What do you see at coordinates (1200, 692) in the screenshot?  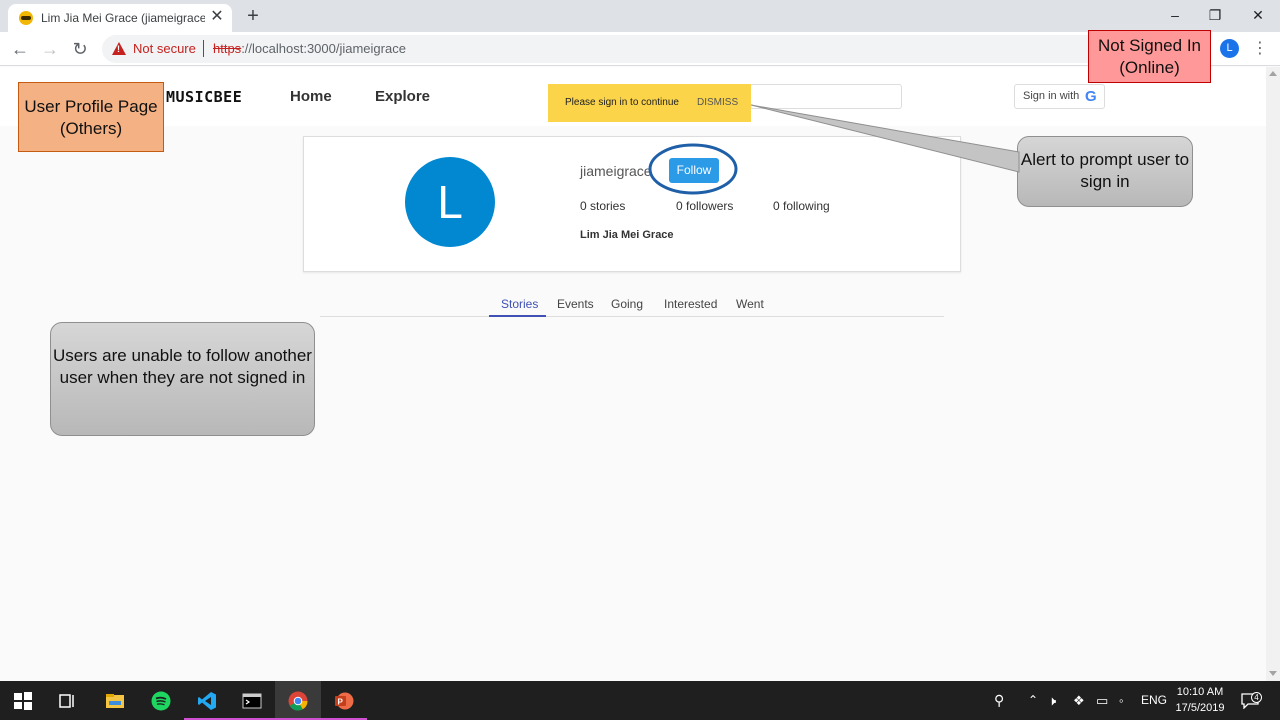 I see `clock-time: 10:10 AM` at bounding box center [1200, 692].